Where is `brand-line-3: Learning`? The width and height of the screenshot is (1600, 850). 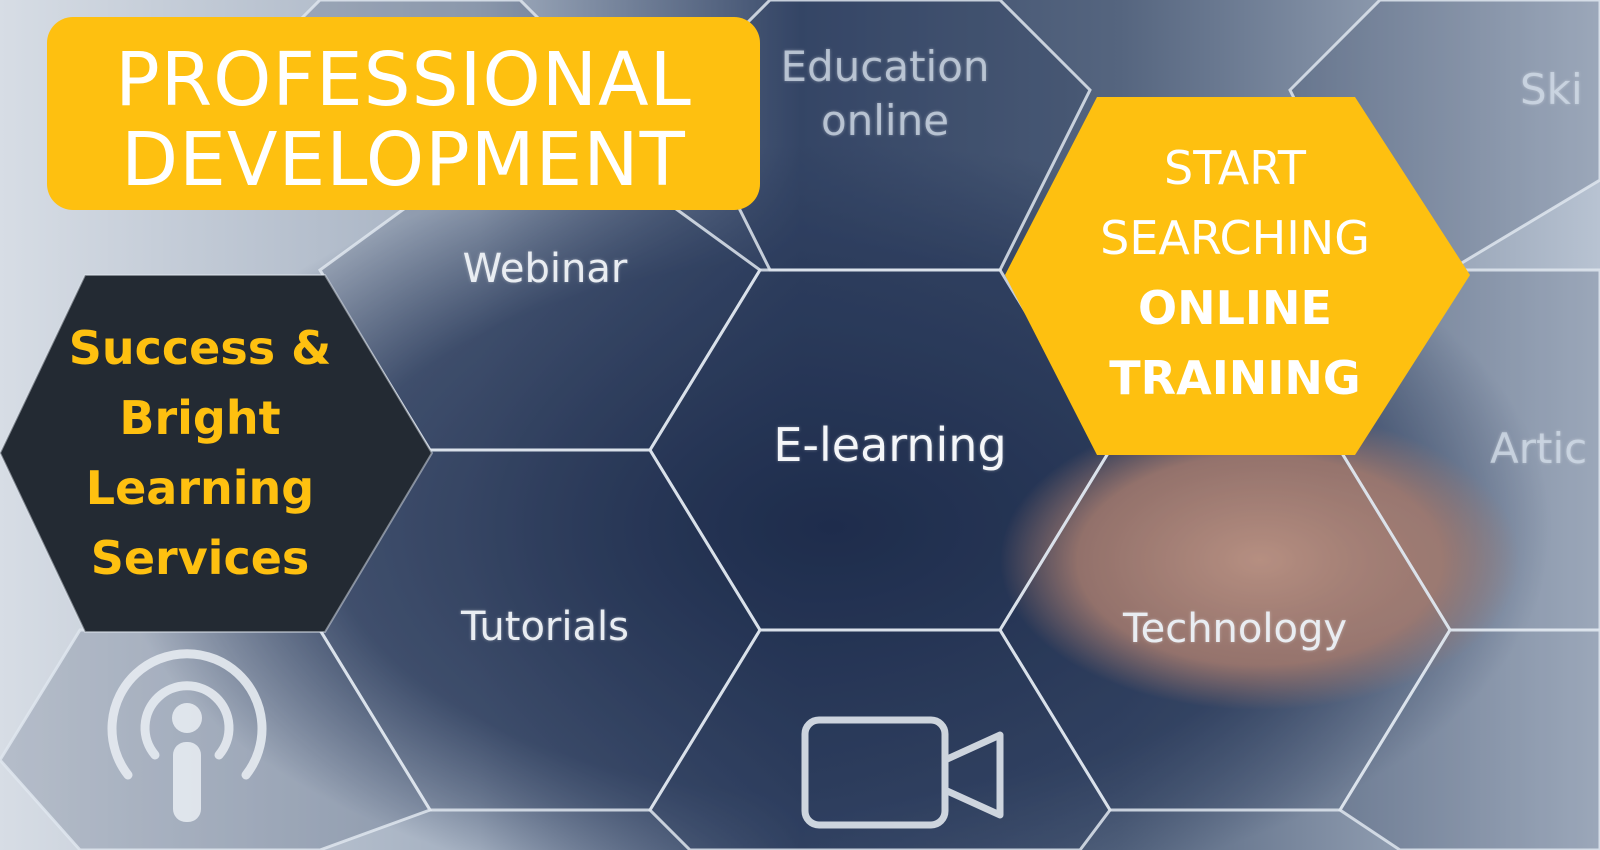 brand-line-3: Learning is located at coordinates (200, 488).